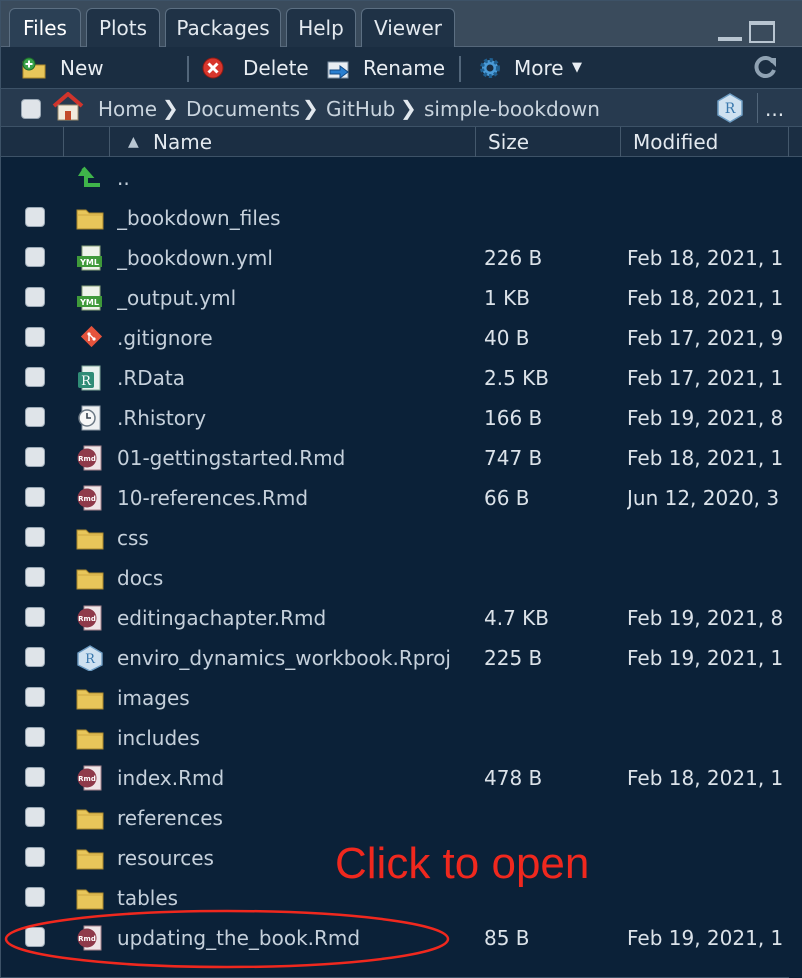  I want to click on rename-label: Rename, so click(404, 68).